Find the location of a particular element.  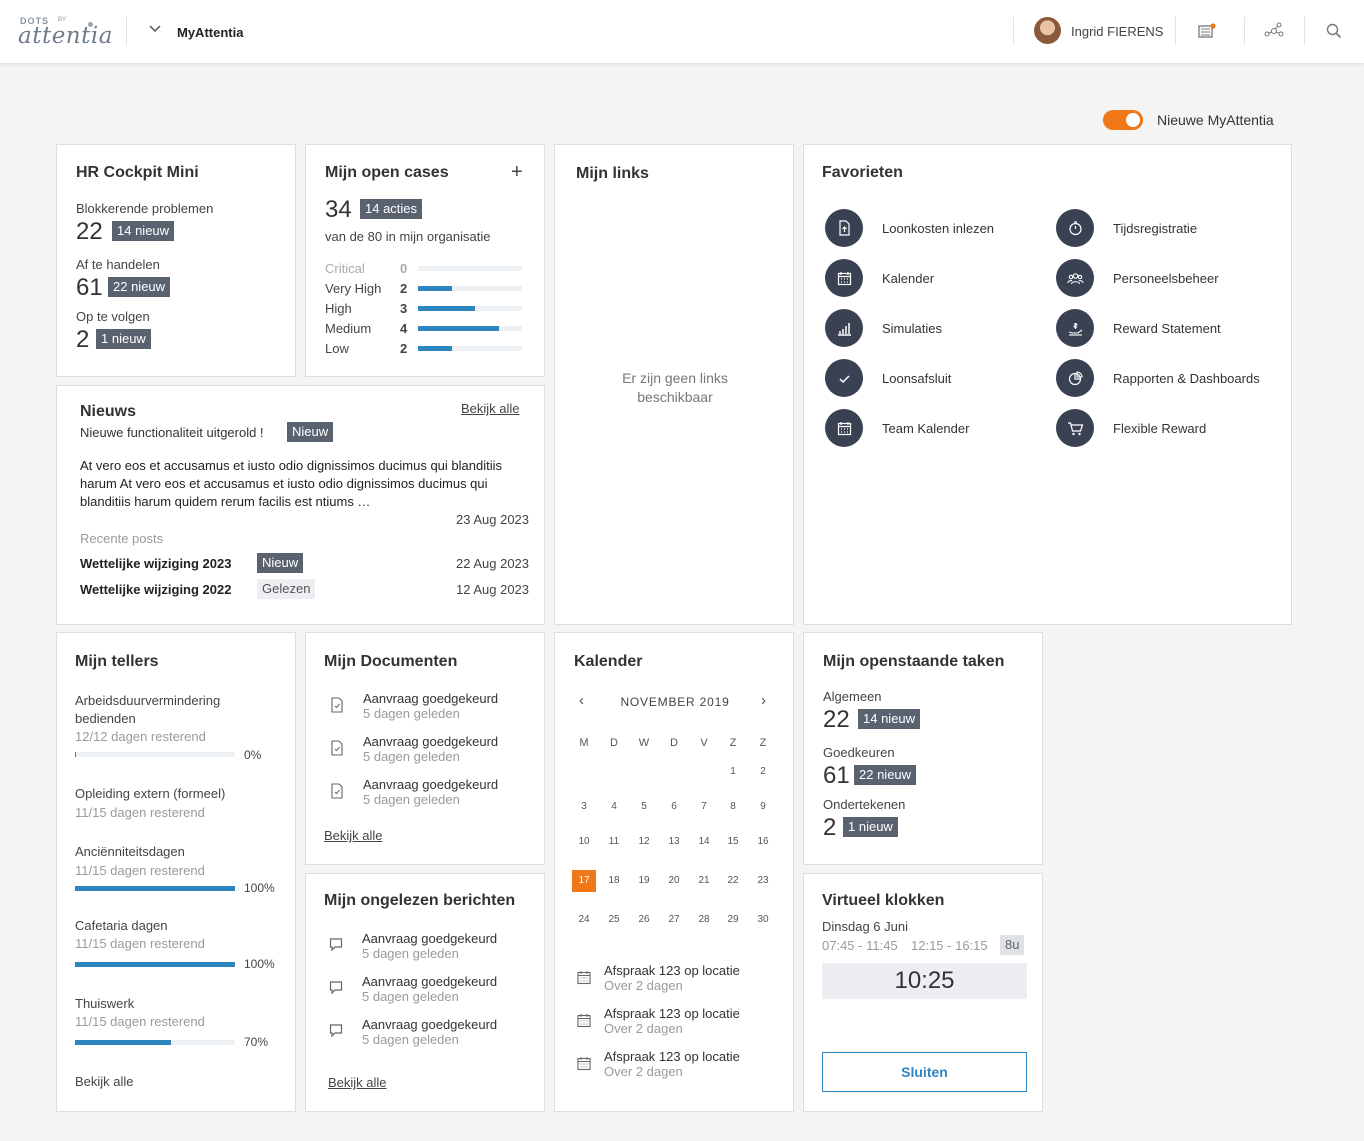

calendar-day: 22 is located at coordinates (733, 881).